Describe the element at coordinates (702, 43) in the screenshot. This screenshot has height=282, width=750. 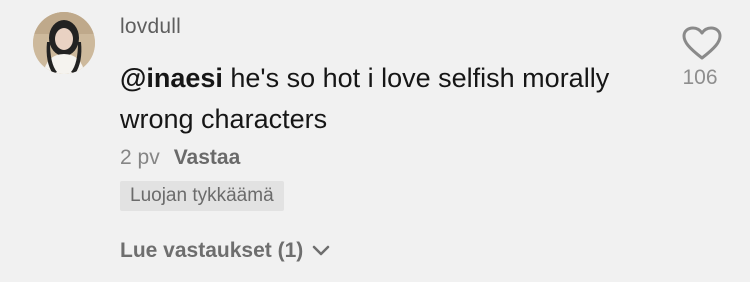
I see `heart-outline-icon` at that location.